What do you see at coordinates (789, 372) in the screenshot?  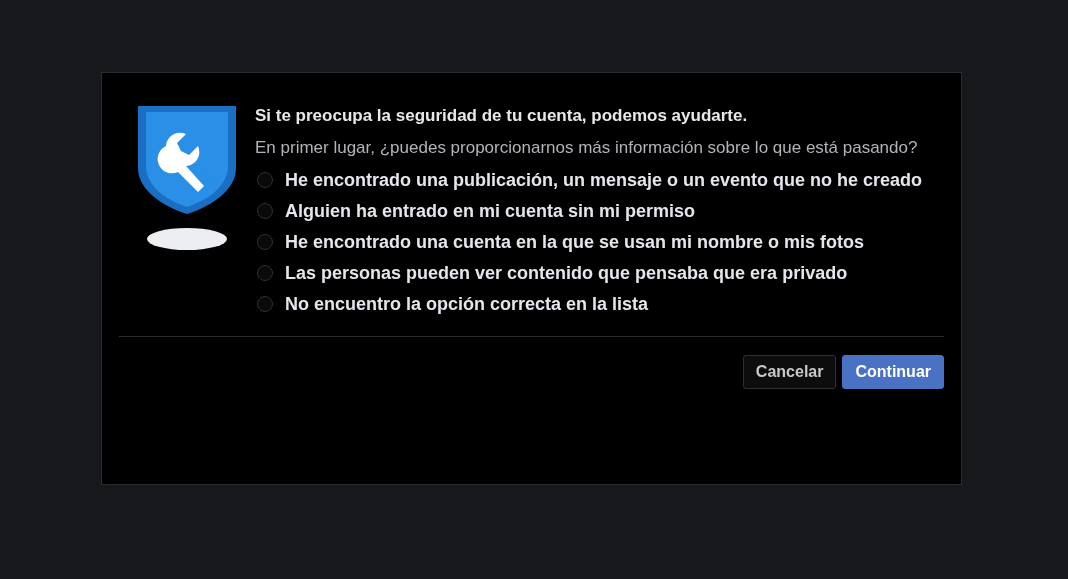 I see `cancel-button: Cancelar` at bounding box center [789, 372].